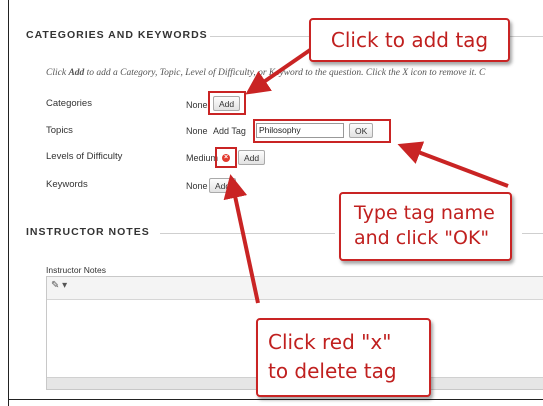 The image size is (543, 406). I want to click on callout-type-tag-line1: Type tag name, so click(424, 213).